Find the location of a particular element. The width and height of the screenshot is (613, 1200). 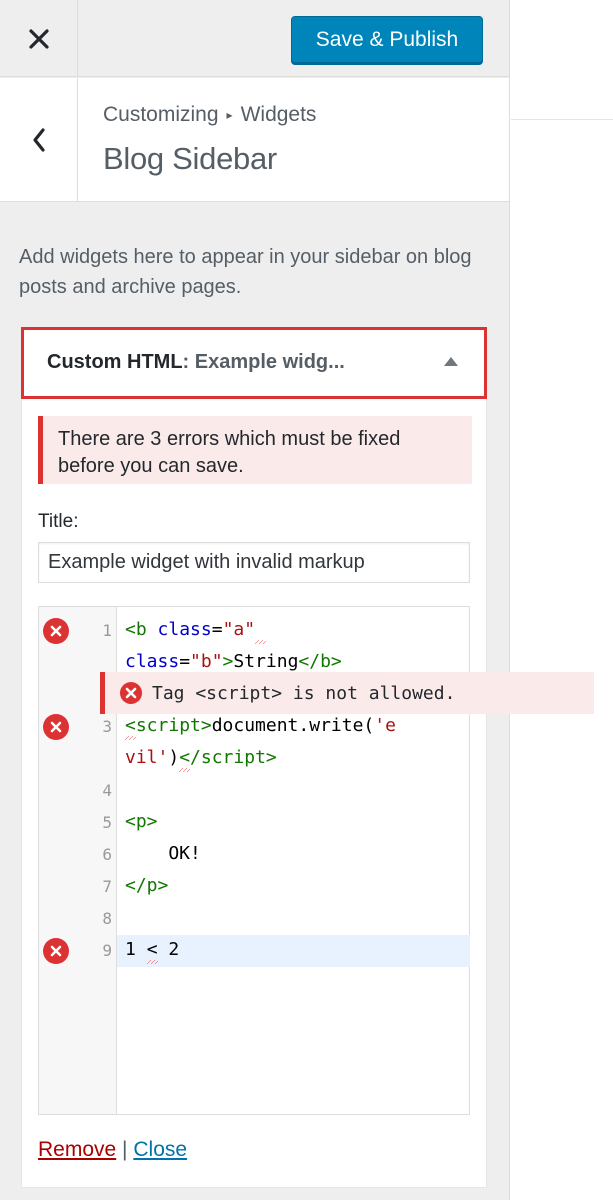

chevron-left-icon is located at coordinates (38, 140).